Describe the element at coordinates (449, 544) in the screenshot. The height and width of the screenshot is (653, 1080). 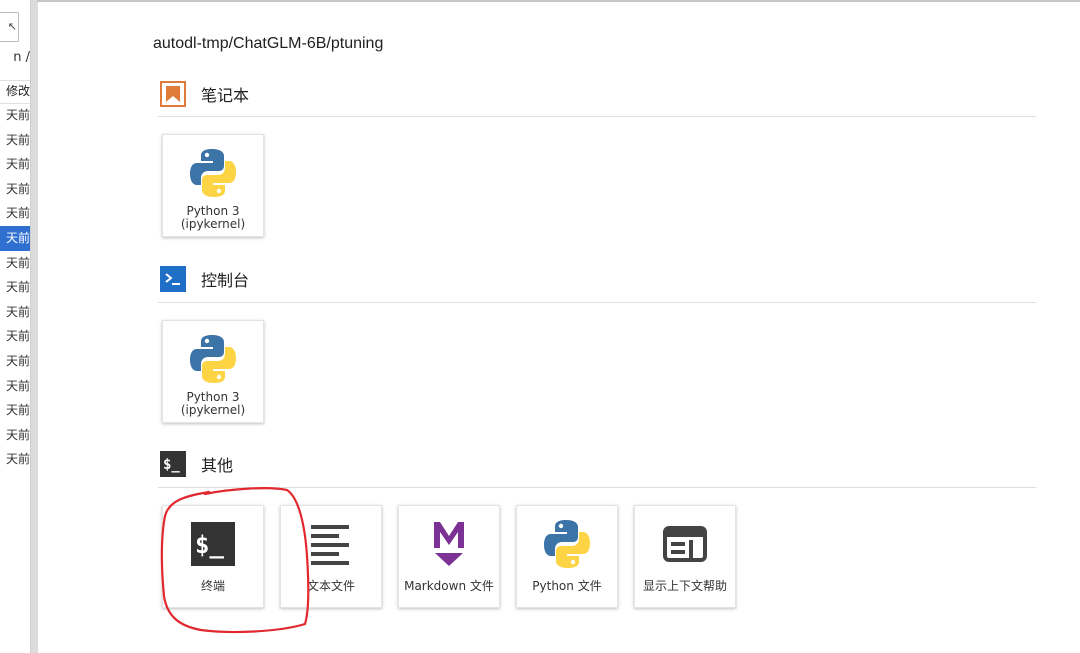
I see `markdown-icon` at that location.